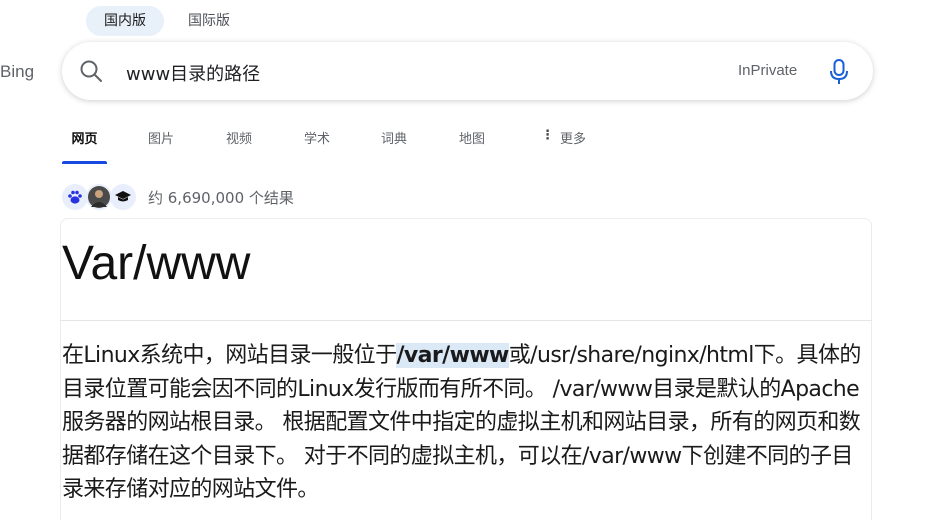 The height and width of the screenshot is (520, 945). I want to click on result-stats: 约 6,690,000 个结果, so click(178, 197).